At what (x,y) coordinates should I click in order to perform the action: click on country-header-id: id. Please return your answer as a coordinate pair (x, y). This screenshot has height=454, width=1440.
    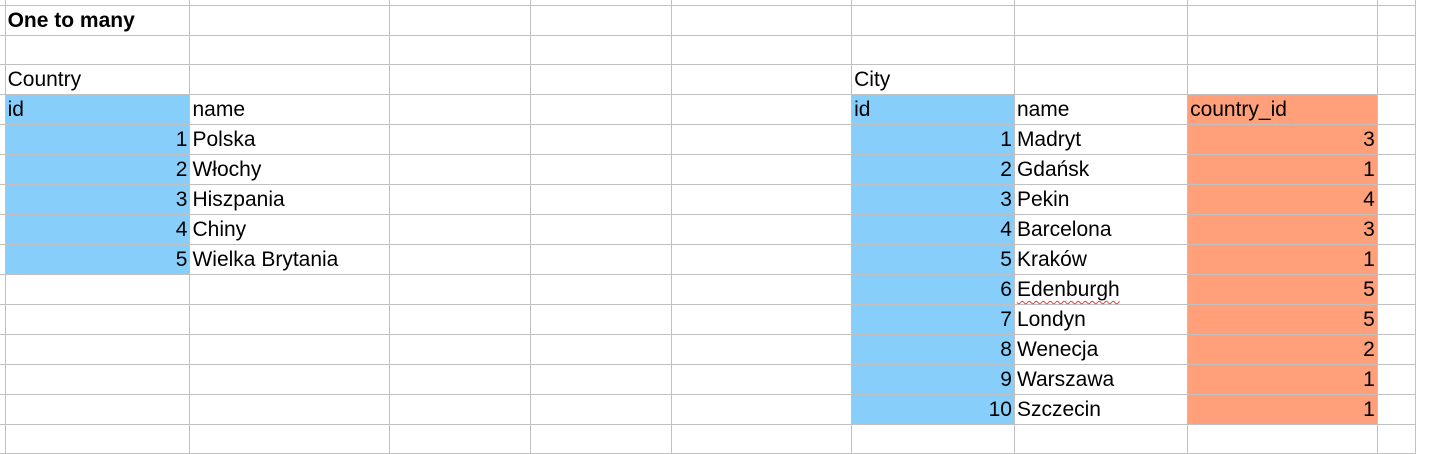
    Looking at the image, I should click on (97, 109).